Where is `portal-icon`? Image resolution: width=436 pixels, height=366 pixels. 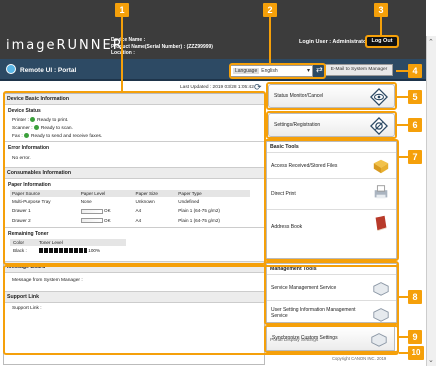 portal-icon is located at coordinates (11, 69).